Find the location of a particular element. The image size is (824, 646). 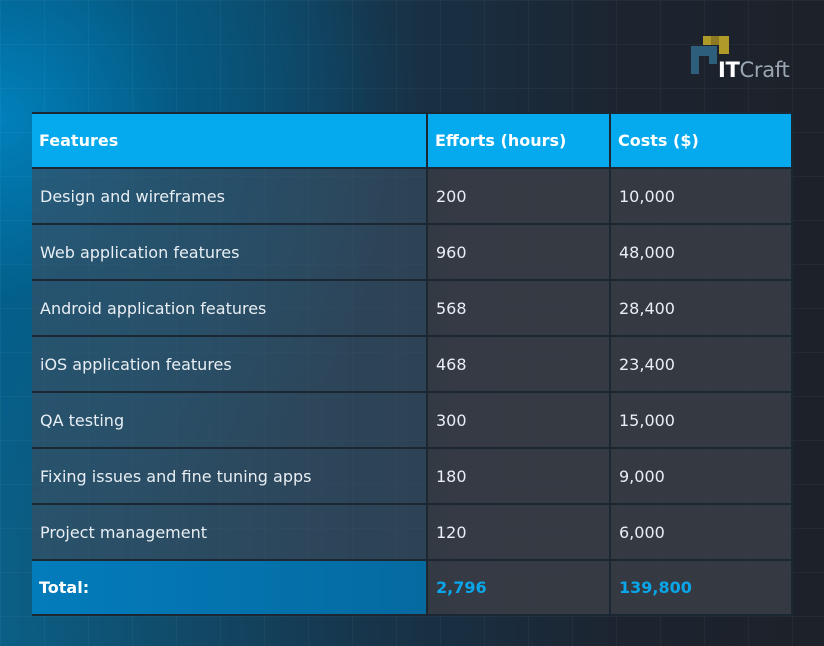

total-cost: 139,800 is located at coordinates (701, 587).